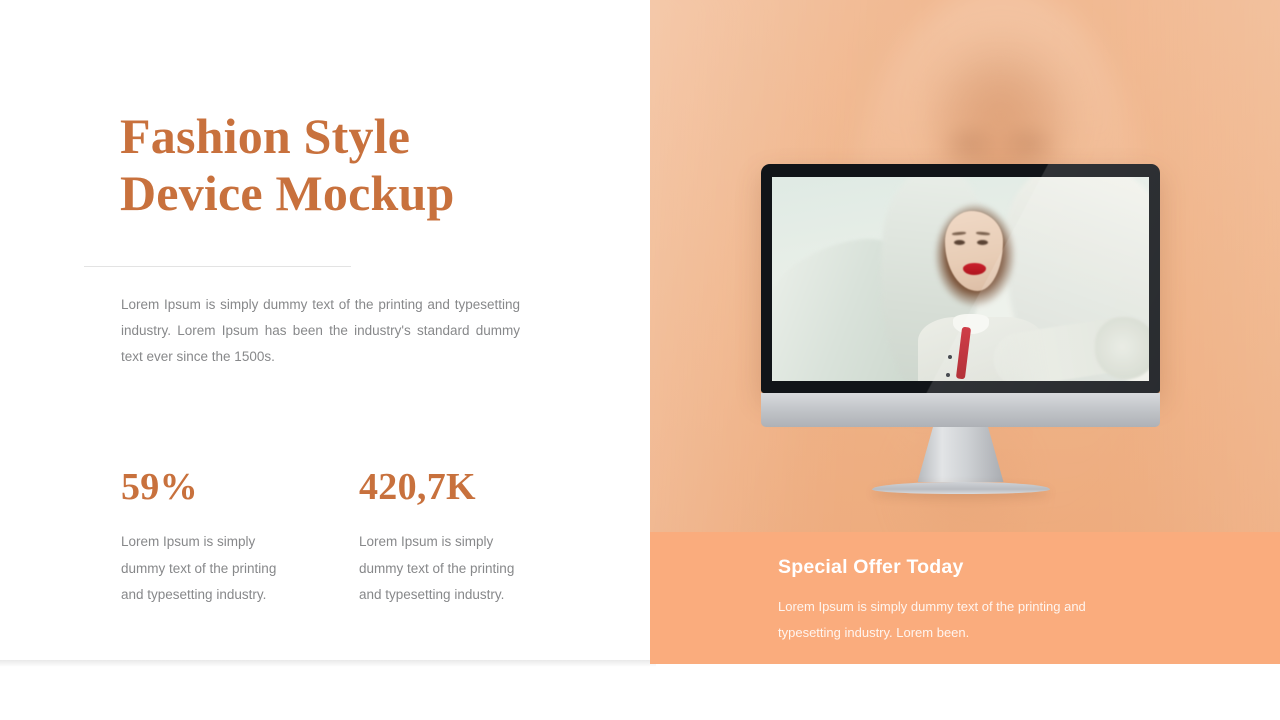 Image resolution: width=1280 pixels, height=720 pixels. I want to click on monitor-screen, so click(960, 279).